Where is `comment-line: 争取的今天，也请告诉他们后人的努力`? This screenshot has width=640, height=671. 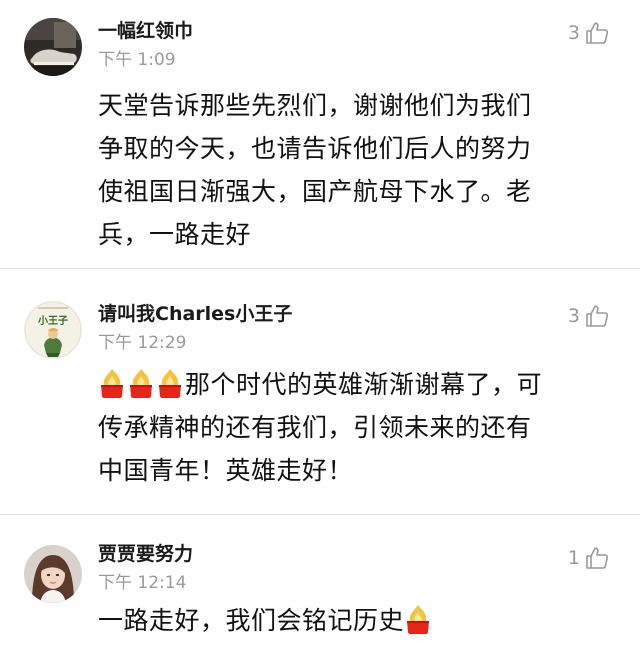 comment-line: 争取的今天，也请告诉他们后人的努力 is located at coordinates (315, 148).